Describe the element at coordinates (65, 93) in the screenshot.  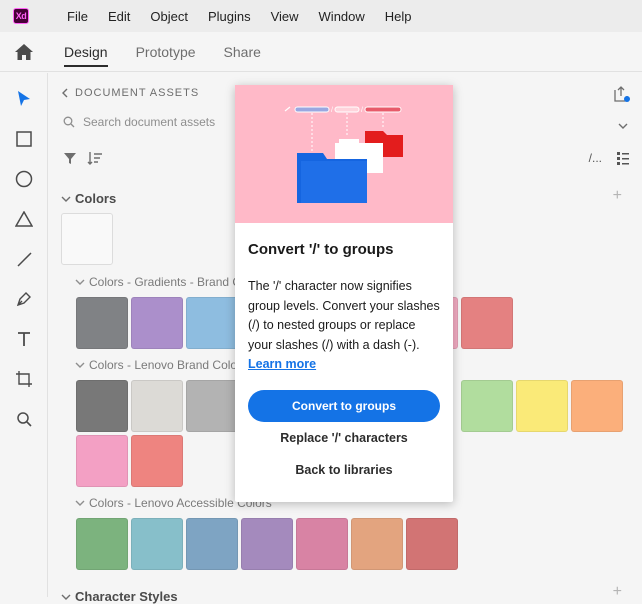
I see `chevron-left-icon` at that location.